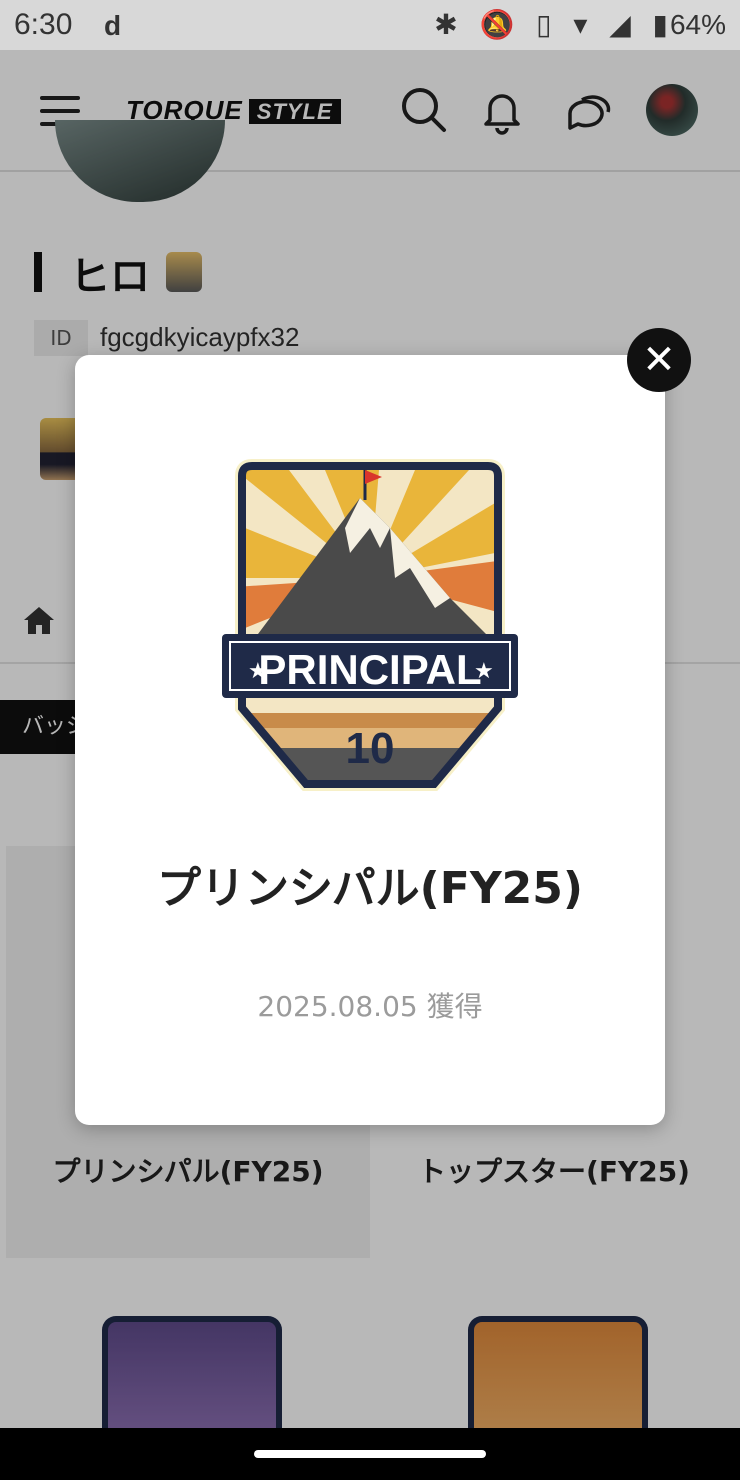 The image size is (740, 1480). What do you see at coordinates (370, 1006) in the screenshot?
I see `acquired-date: 2025.08.05 獲得` at bounding box center [370, 1006].